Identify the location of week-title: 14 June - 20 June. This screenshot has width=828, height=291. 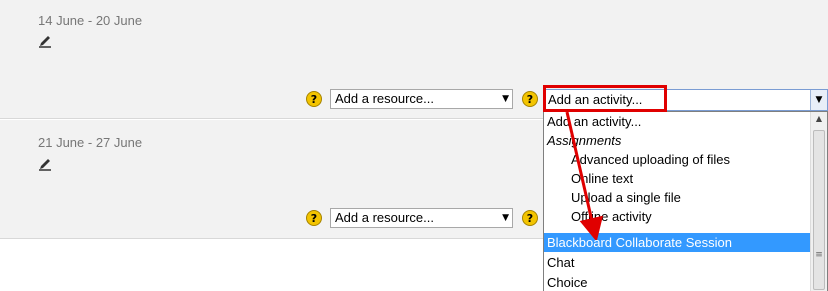
(90, 20).